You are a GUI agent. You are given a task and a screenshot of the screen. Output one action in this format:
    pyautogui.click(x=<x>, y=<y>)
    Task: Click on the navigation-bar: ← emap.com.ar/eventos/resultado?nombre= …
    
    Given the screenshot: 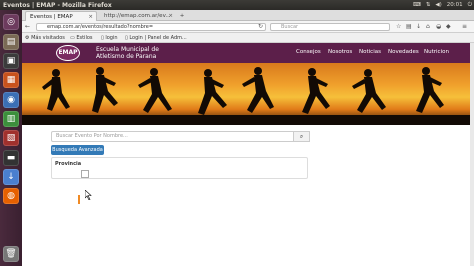 What is the action you would take?
    pyautogui.click(x=248, y=27)
    